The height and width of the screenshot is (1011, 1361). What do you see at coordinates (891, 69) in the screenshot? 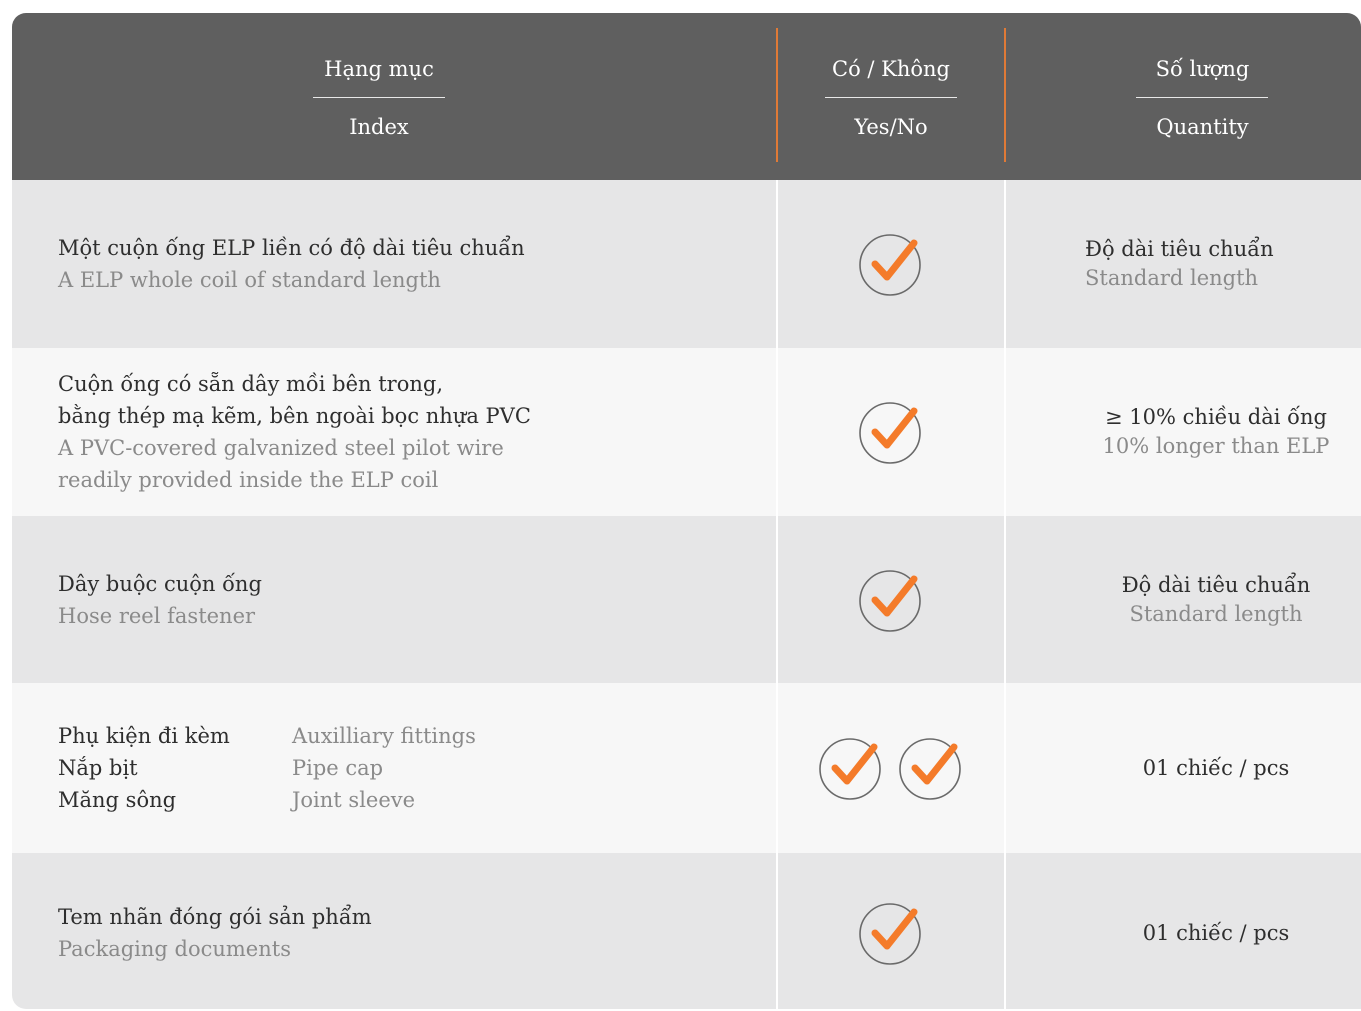
I see `header-yes-no-vi: Có / Không` at bounding box center [891, 69].